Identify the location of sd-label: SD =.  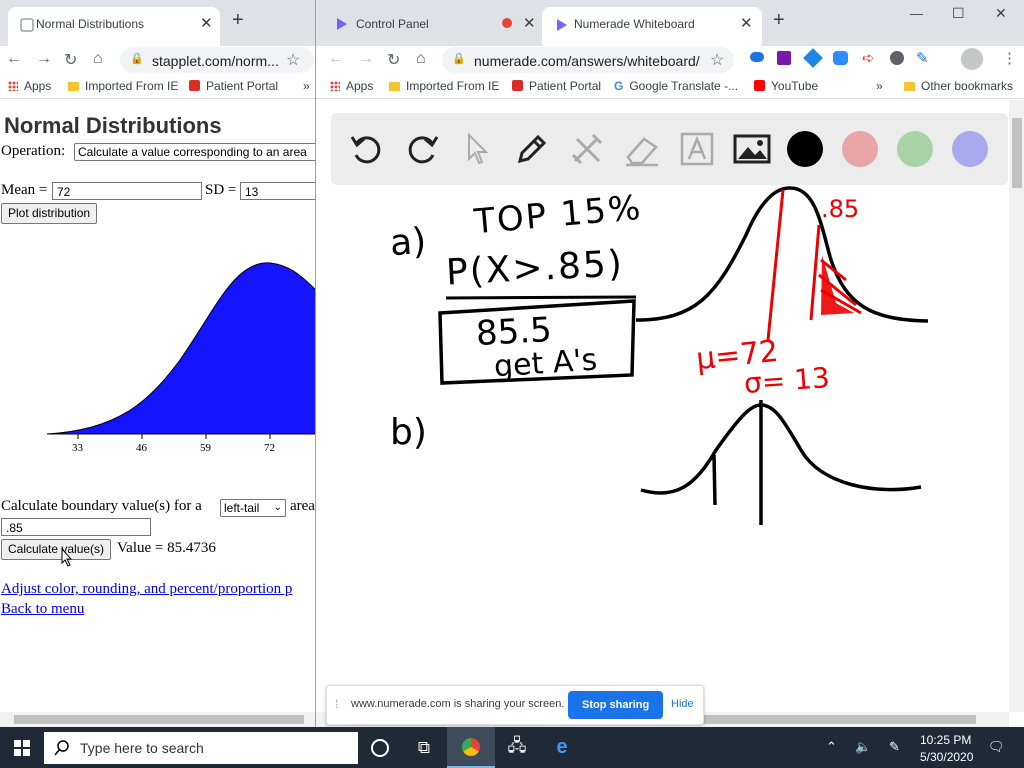
(221, 190).